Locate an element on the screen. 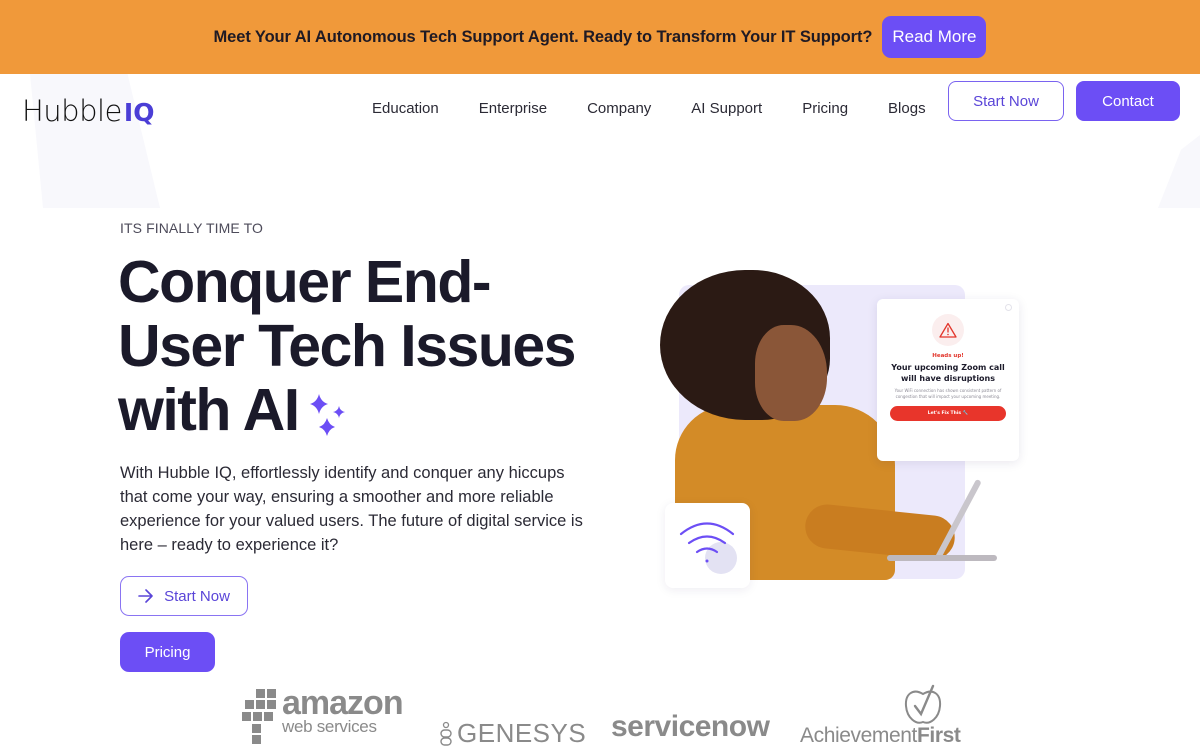  hero-headline: Conquer End-User Tech Issues with AI is located at coordinates (347, 346).